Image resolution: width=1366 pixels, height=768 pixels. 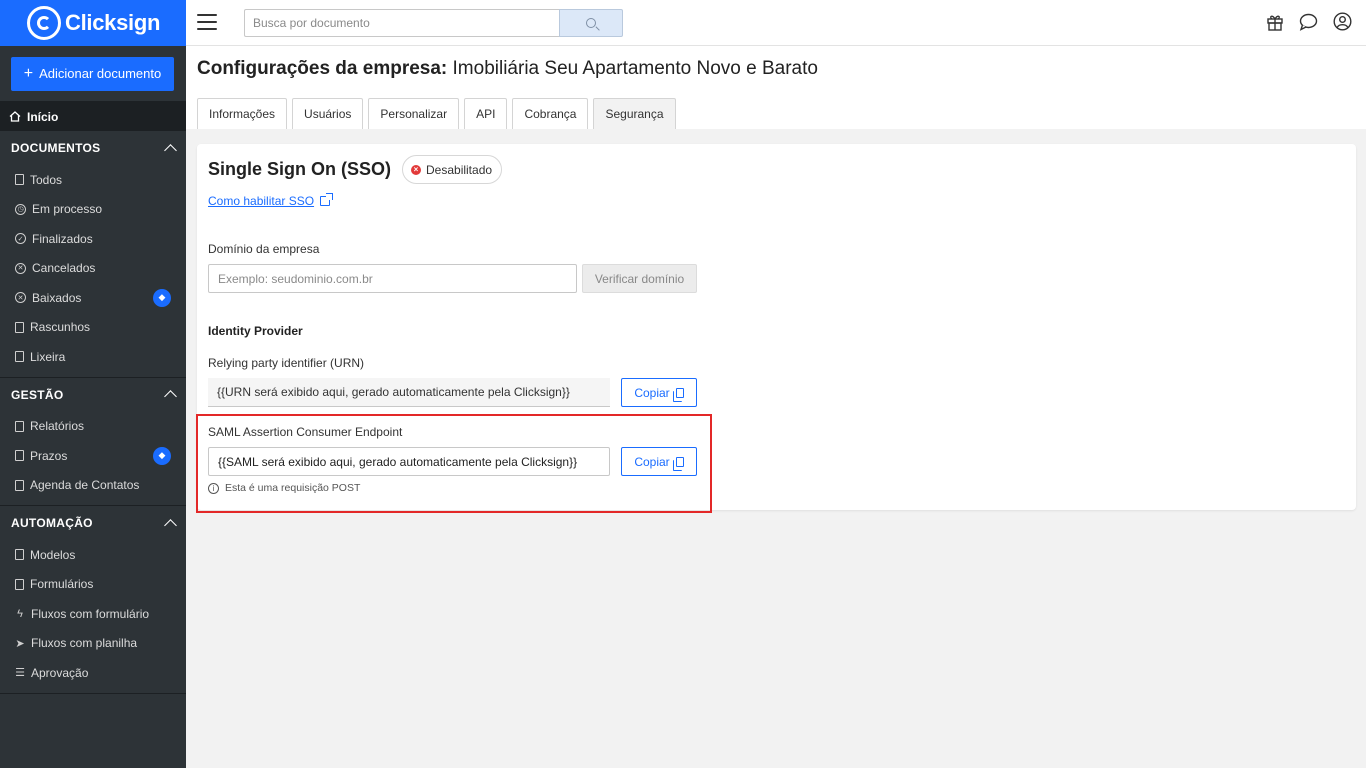 What do you see at coordinates (322, 68) in the screenshot?
I see `page-title-prefix: Configurações da empresa:` at bounding box center [322, 68].